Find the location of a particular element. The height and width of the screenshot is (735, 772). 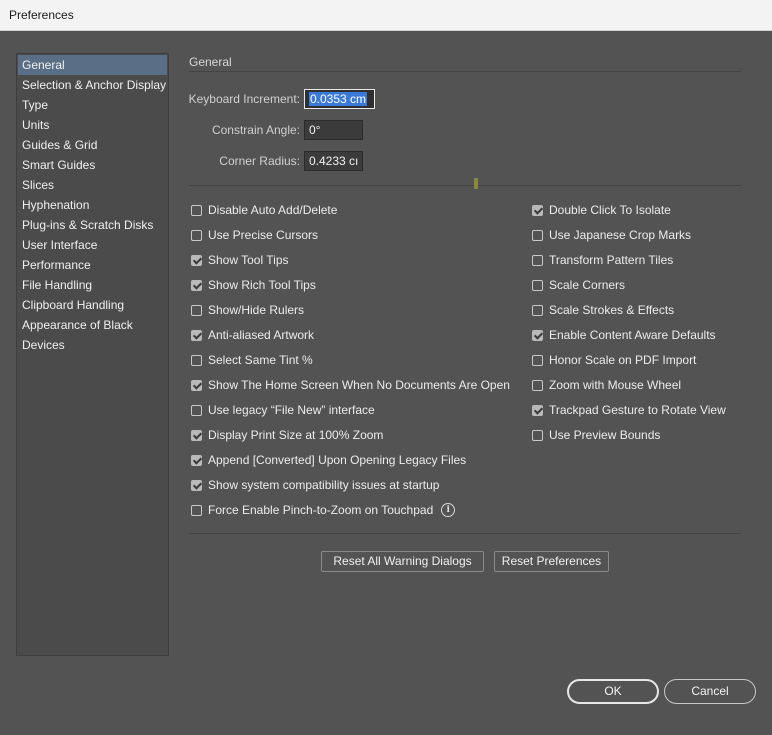

option-label: Enable Content Aware Defaults is located at coordinates (632, 335).